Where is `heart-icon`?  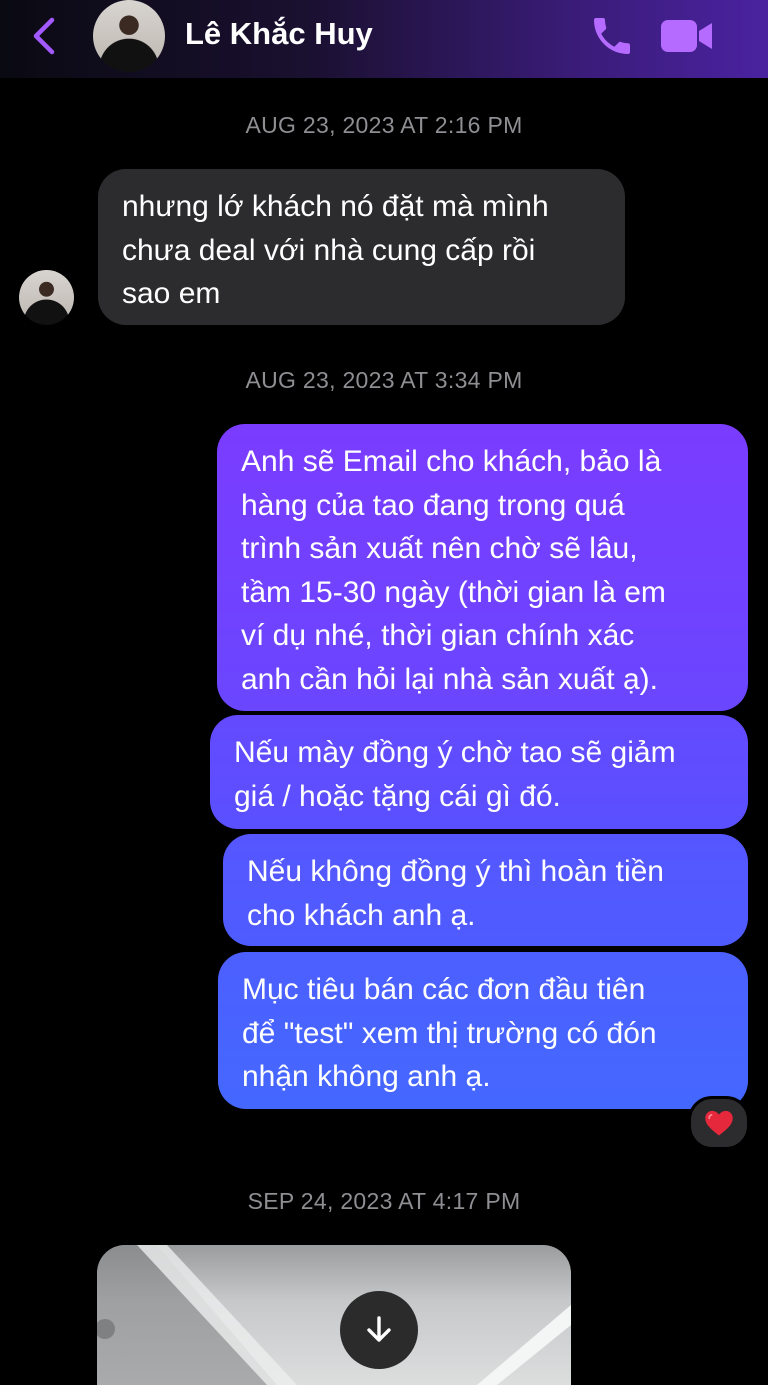 heart-icon is located at coordinates (719, 1123).